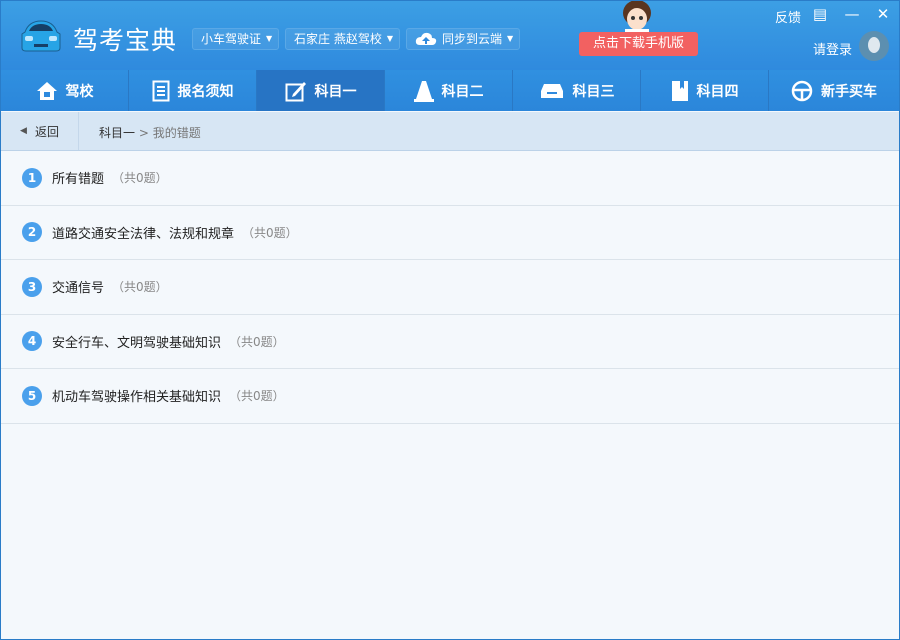 This screenshot has height=640, width=900. I want to click on item-label: 交通信号, so click(78, 289).